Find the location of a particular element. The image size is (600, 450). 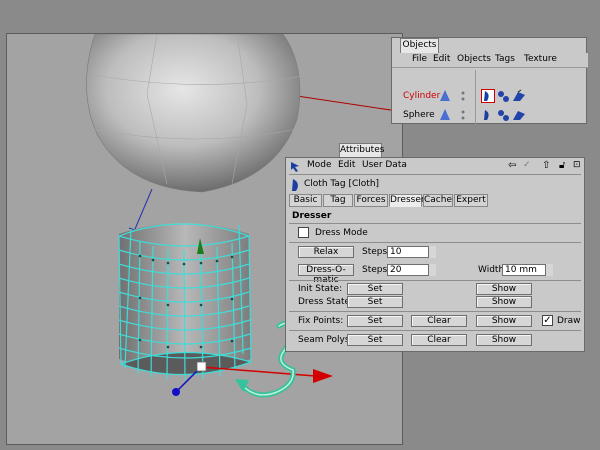

relax-steps-stepper is located at coordinates (432, 252).